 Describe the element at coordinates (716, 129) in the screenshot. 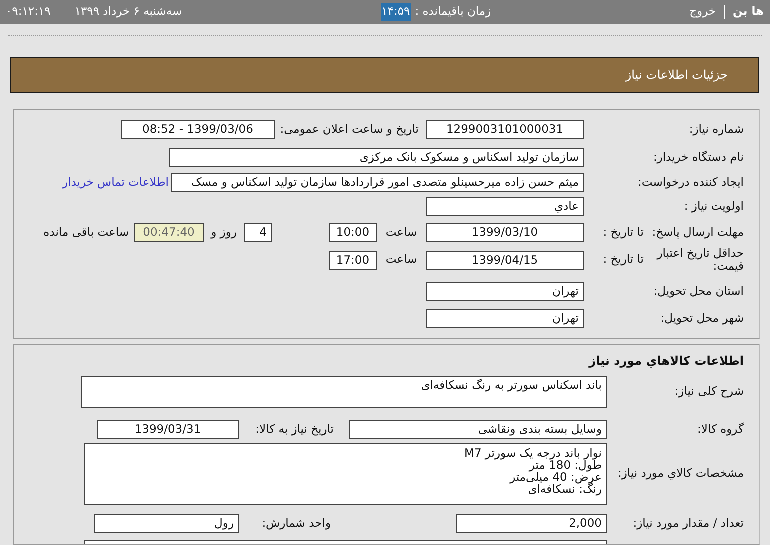

I see `field-label: شماره نیاز:` at that location.